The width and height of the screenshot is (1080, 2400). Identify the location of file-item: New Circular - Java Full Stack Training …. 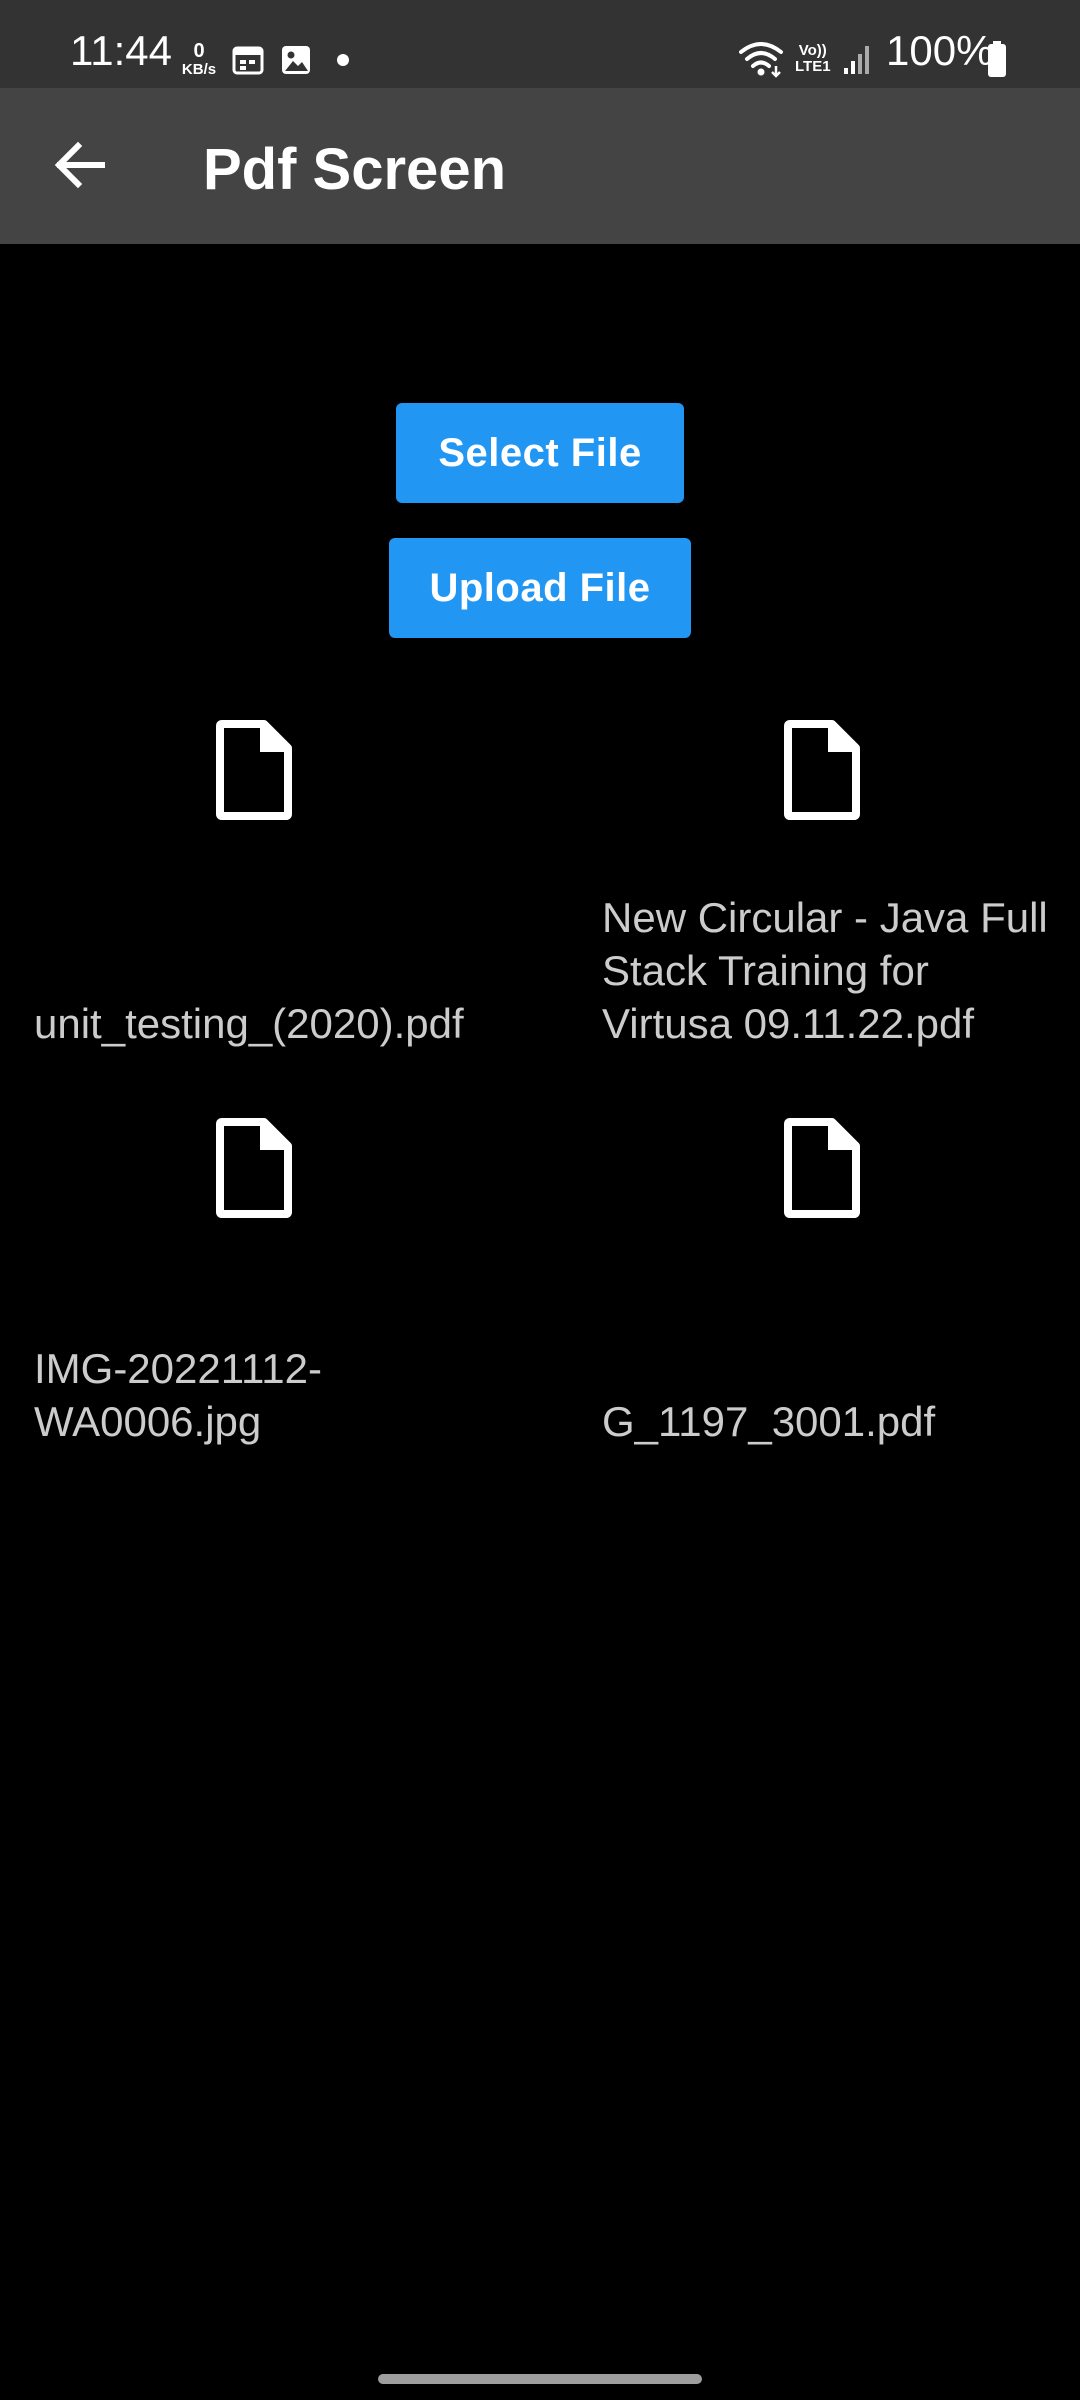
(841, 885).